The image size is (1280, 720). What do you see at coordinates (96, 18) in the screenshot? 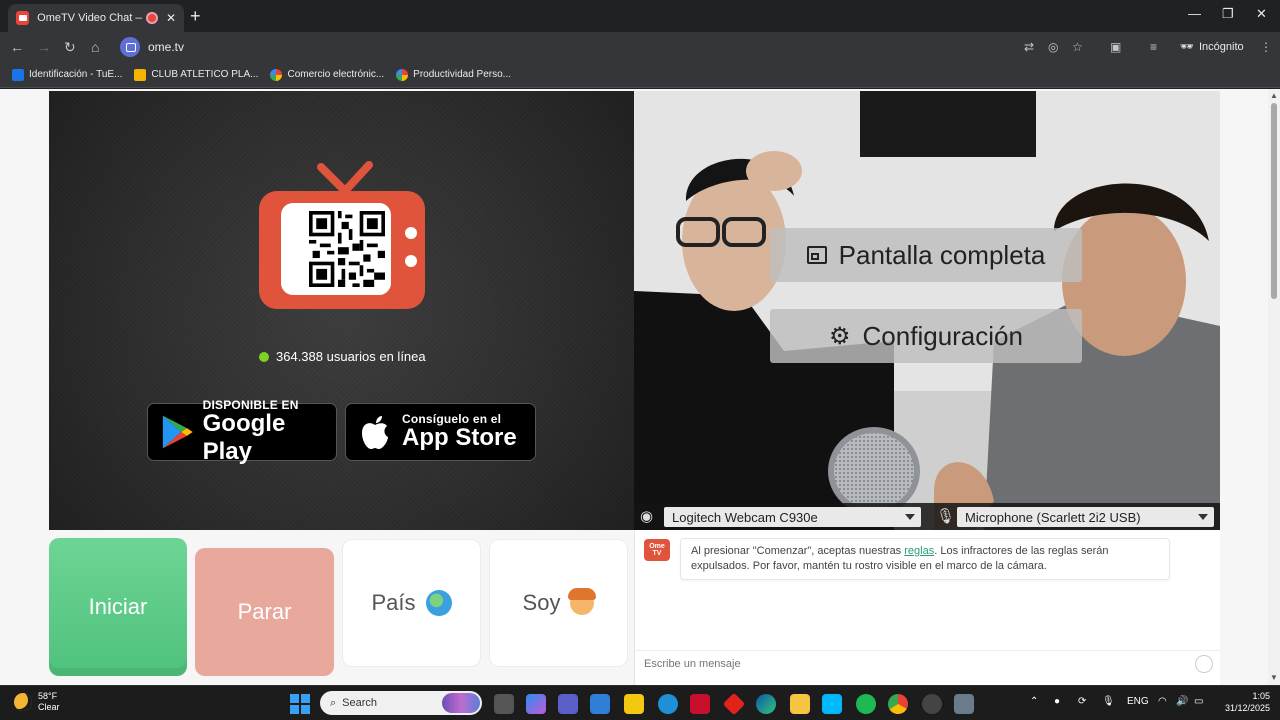
I see `browser-tab: OmeTV Video Chat — Ome ✕` at bounding box center [96, 18].